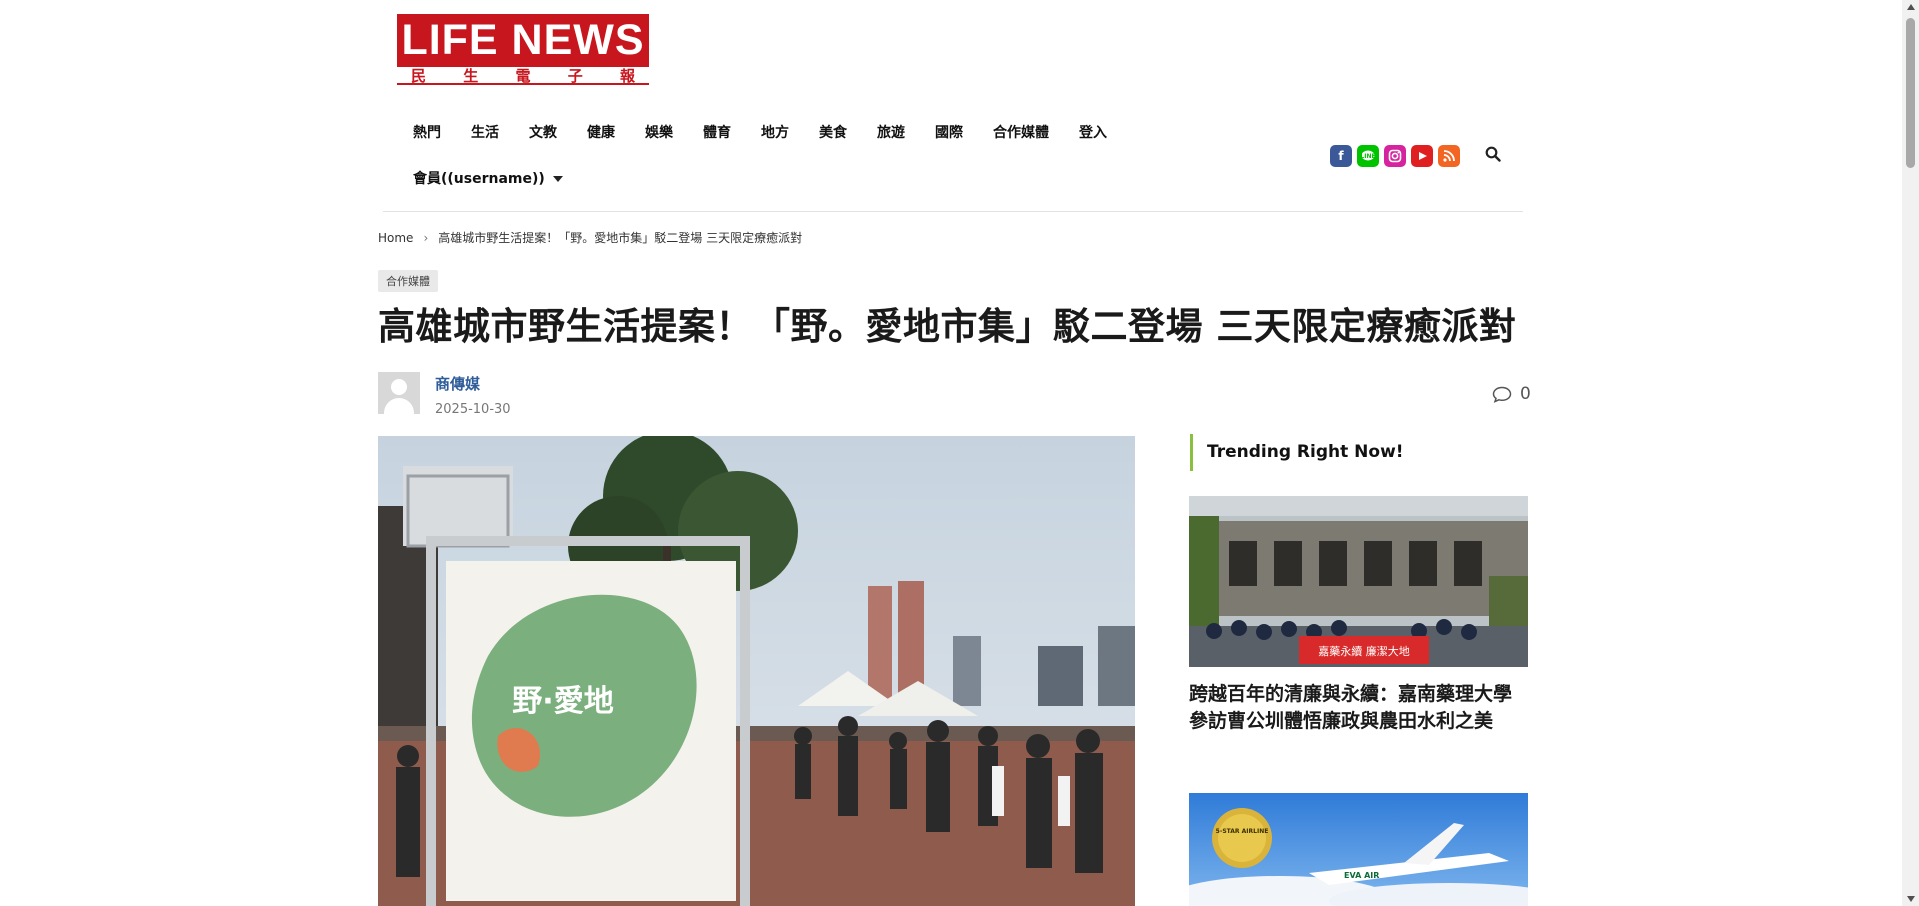 The image size is (1919, 906). What do you see at coordinates (471, 76) in the screenshot?
I see `logo-sub-char: 生` at bounding box center [471, 76].